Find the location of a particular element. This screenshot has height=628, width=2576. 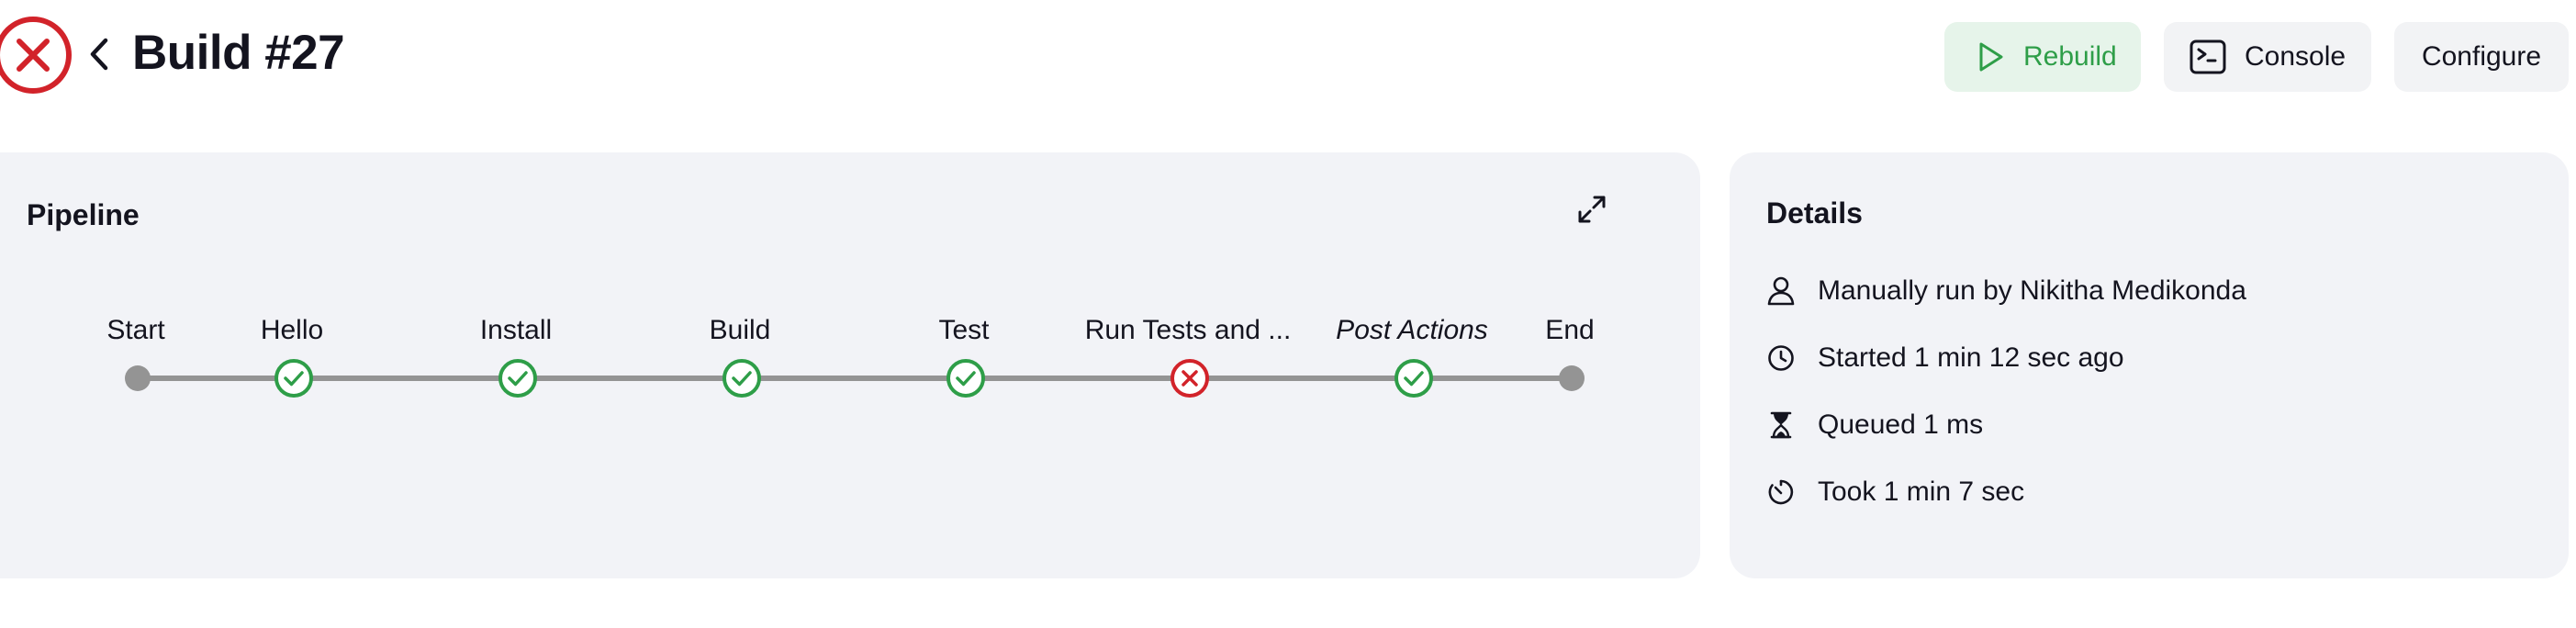

expand-icon is located at coordinates (1592, 212).